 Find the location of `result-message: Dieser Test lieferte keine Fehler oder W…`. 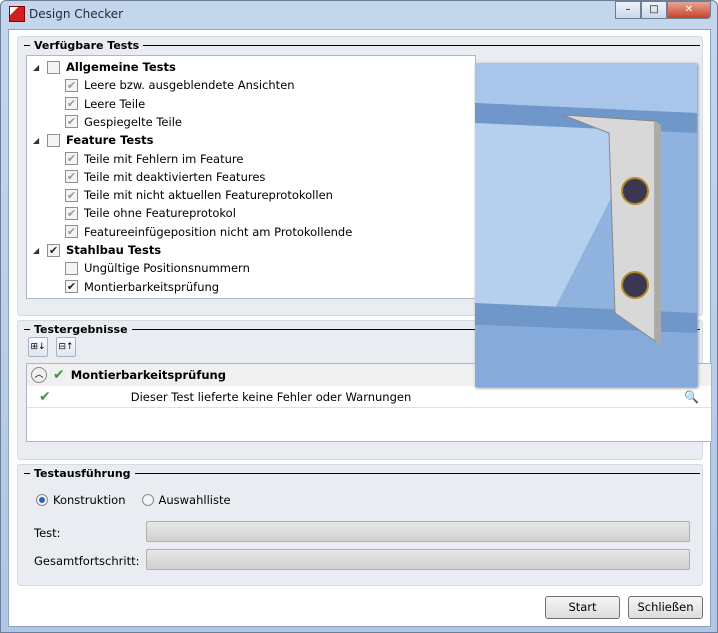

result-message: Dieser Test lieferte keine Fehler oder W… is located at coordinates (271, 396).